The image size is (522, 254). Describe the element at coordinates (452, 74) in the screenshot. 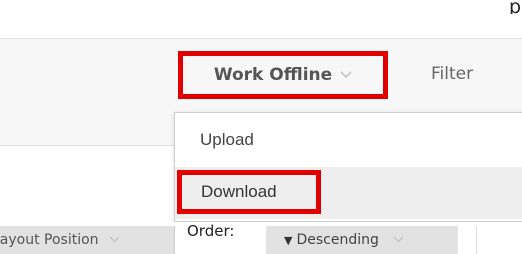

I see `filter-button: Filter` at that location.